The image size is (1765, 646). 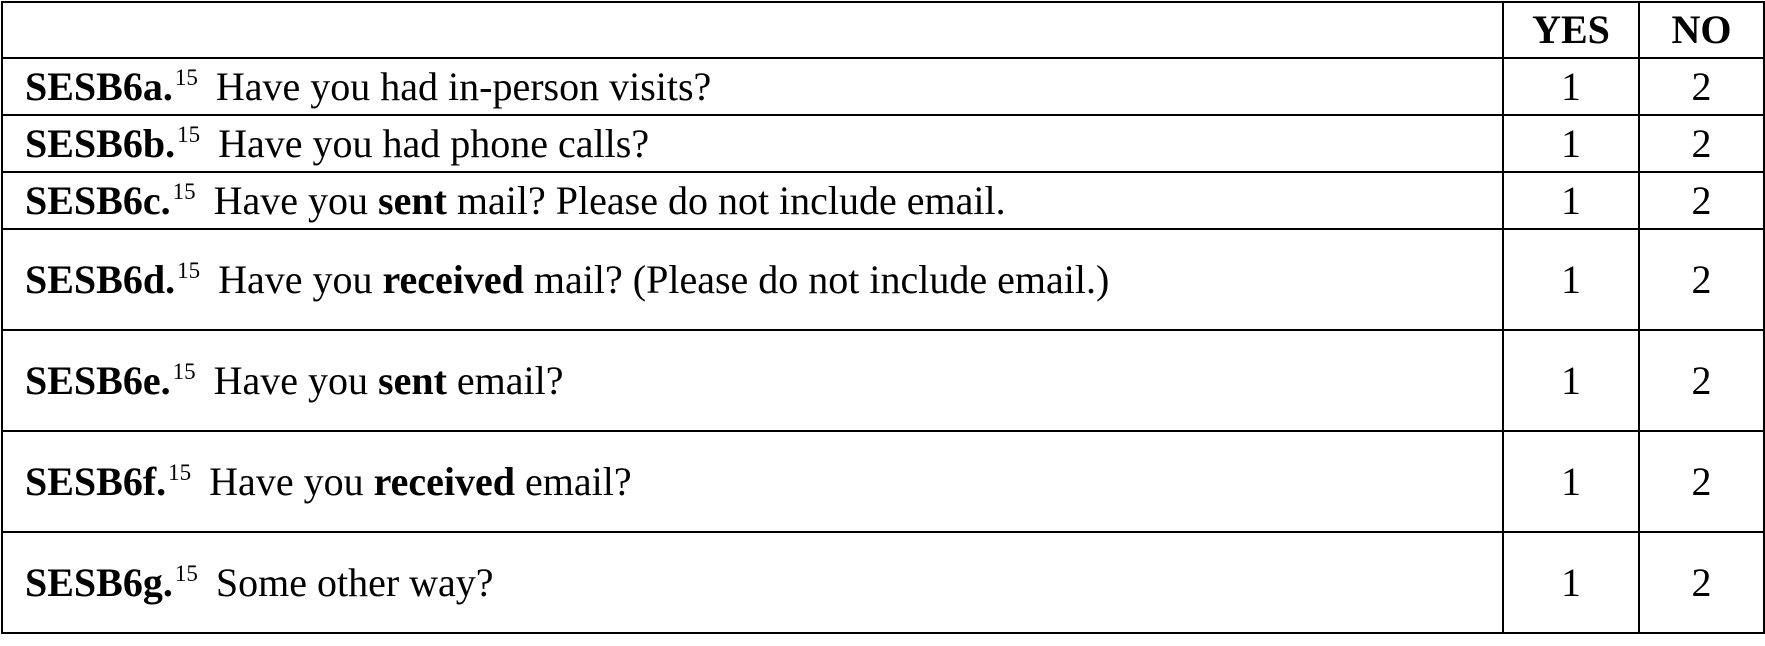 What do you see at coordinates (1571, 30) in the screenshot?
I see `header-yes: YES` at bounding box center [1571, 30].